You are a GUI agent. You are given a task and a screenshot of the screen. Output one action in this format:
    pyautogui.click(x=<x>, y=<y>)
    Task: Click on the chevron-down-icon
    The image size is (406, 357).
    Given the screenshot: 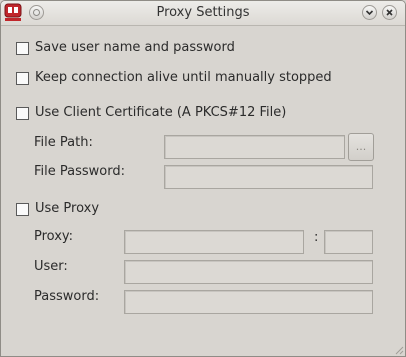 What is the action you would take?
    pyautogui.click(x=369, y=13)
    